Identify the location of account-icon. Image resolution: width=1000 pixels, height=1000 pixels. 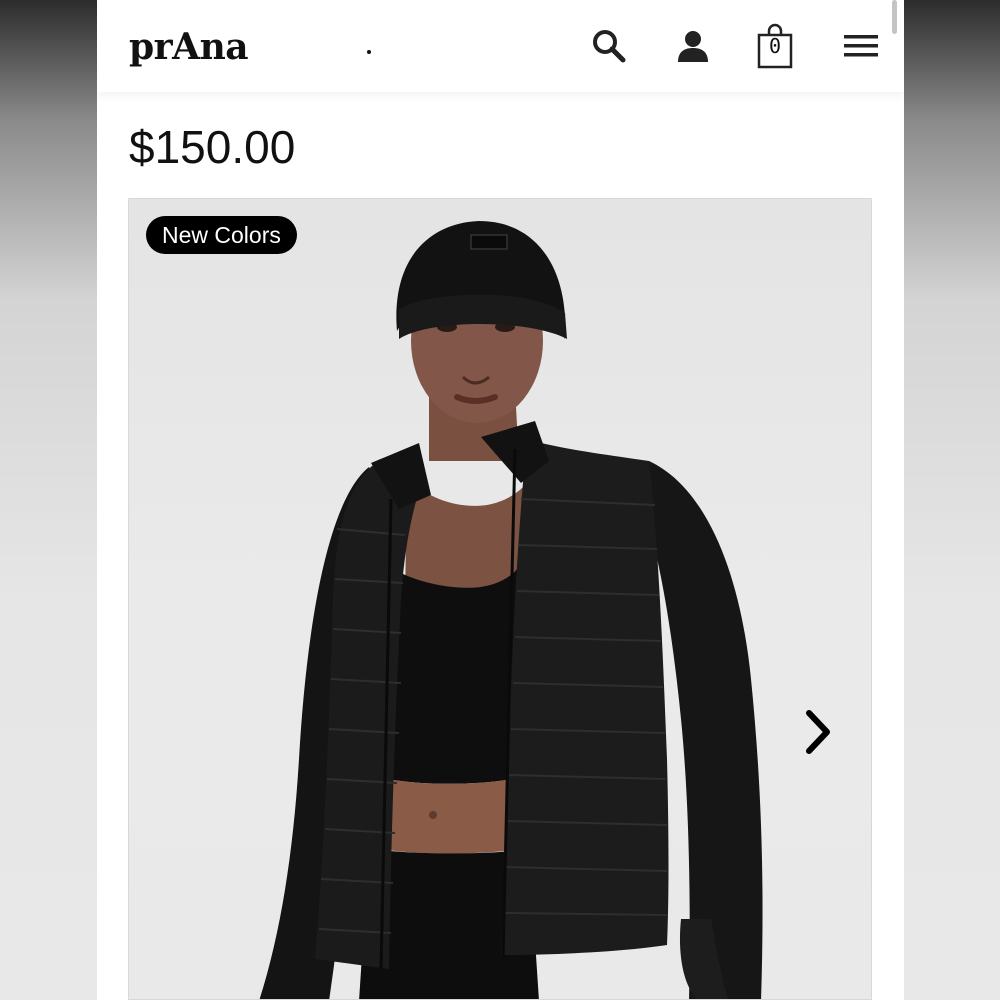
(693, 46).